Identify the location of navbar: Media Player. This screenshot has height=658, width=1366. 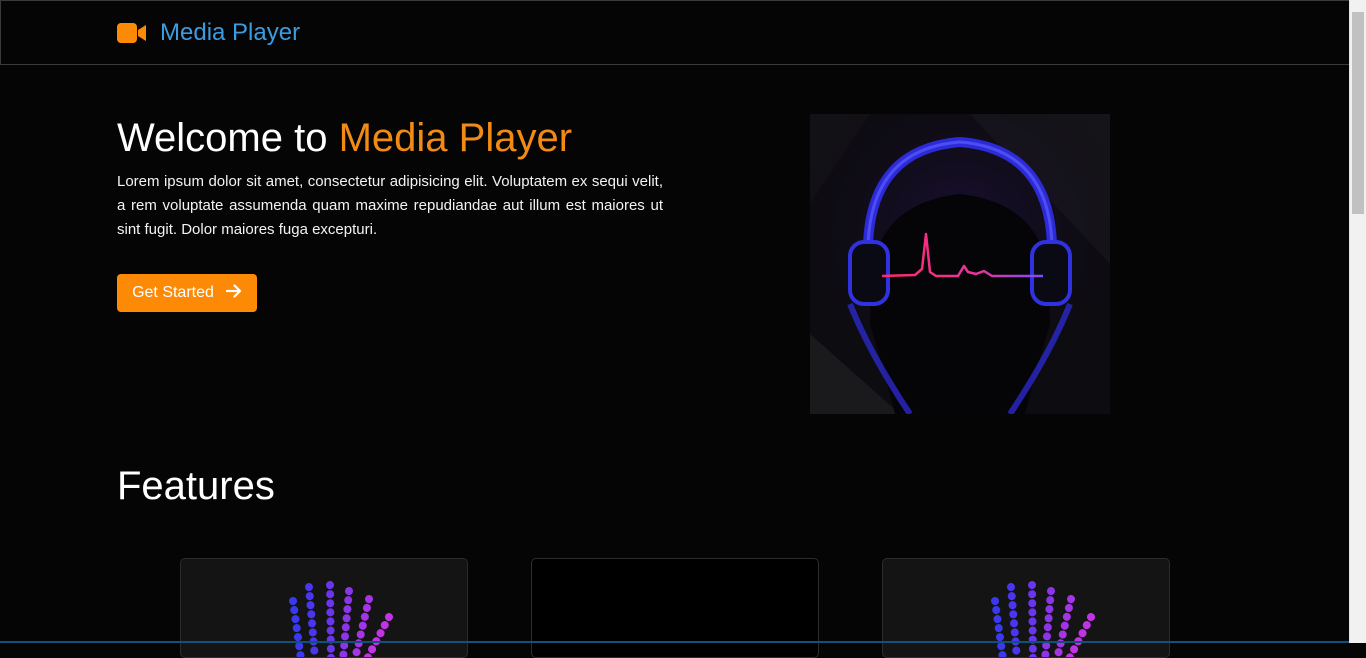
(674, 32).